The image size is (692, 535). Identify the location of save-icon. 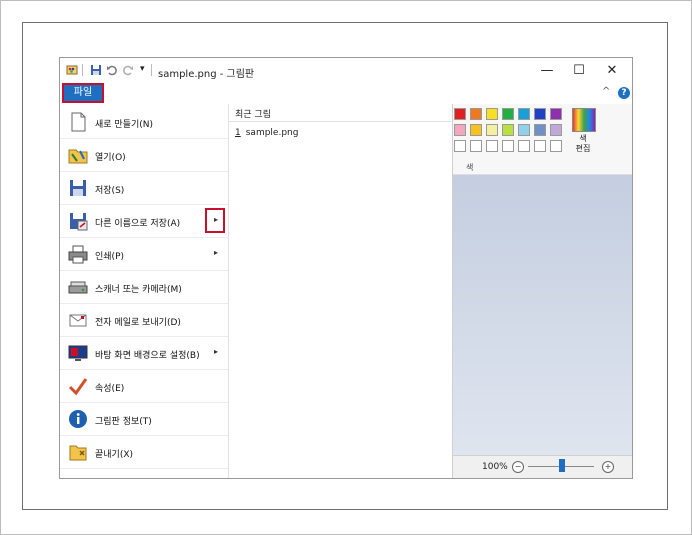
(96, 70).